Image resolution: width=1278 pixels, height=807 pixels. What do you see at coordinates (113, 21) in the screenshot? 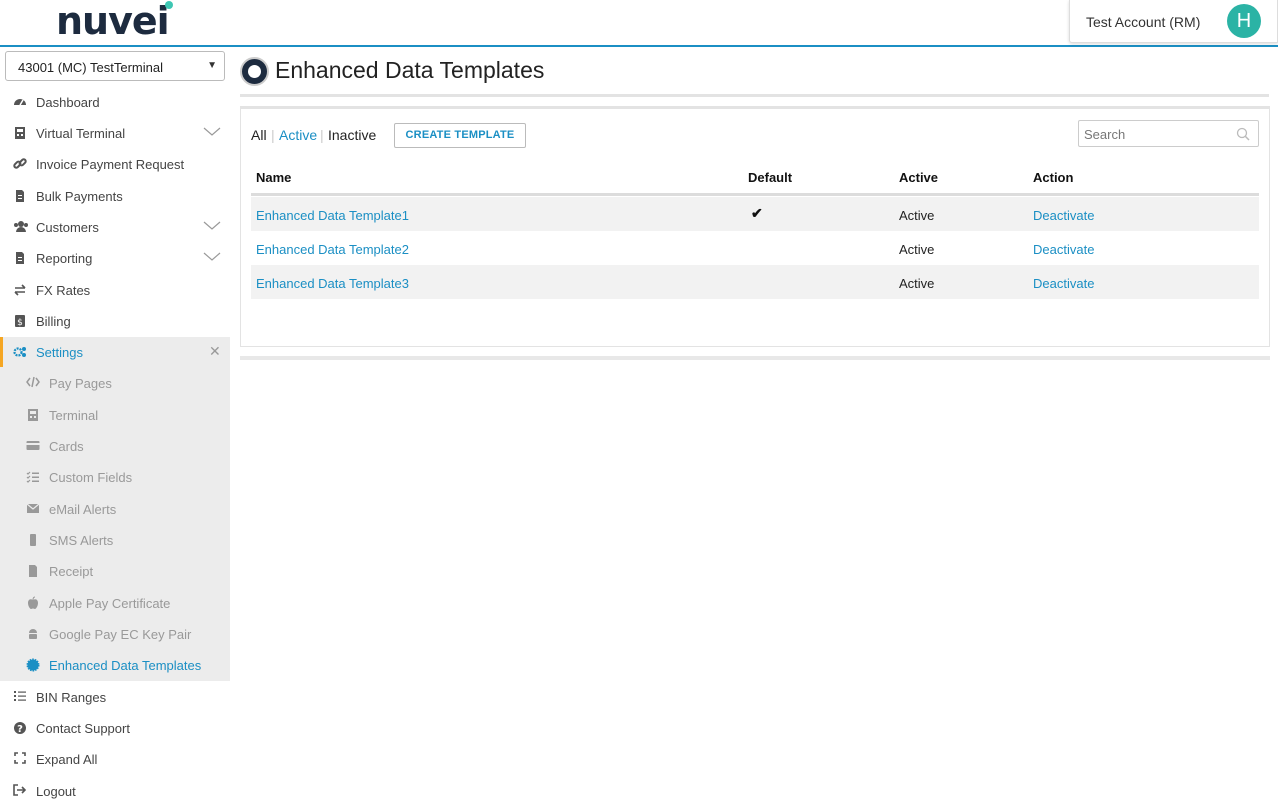
I see `nuvei-logo: nuvei` at bounding box center [113, 21].